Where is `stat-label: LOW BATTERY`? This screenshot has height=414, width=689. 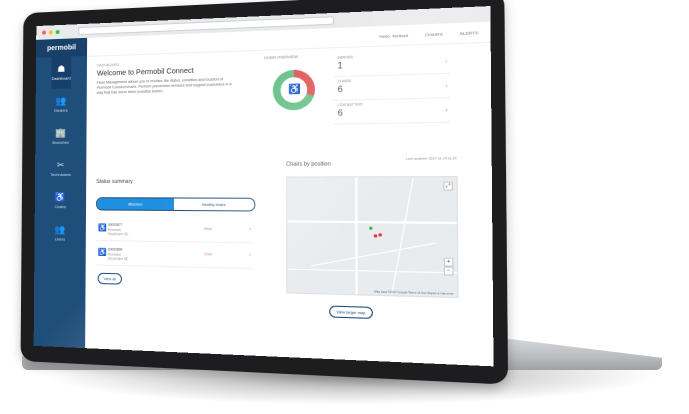
stat-label: LOW BATTERY is located at coordinates (350, 105).